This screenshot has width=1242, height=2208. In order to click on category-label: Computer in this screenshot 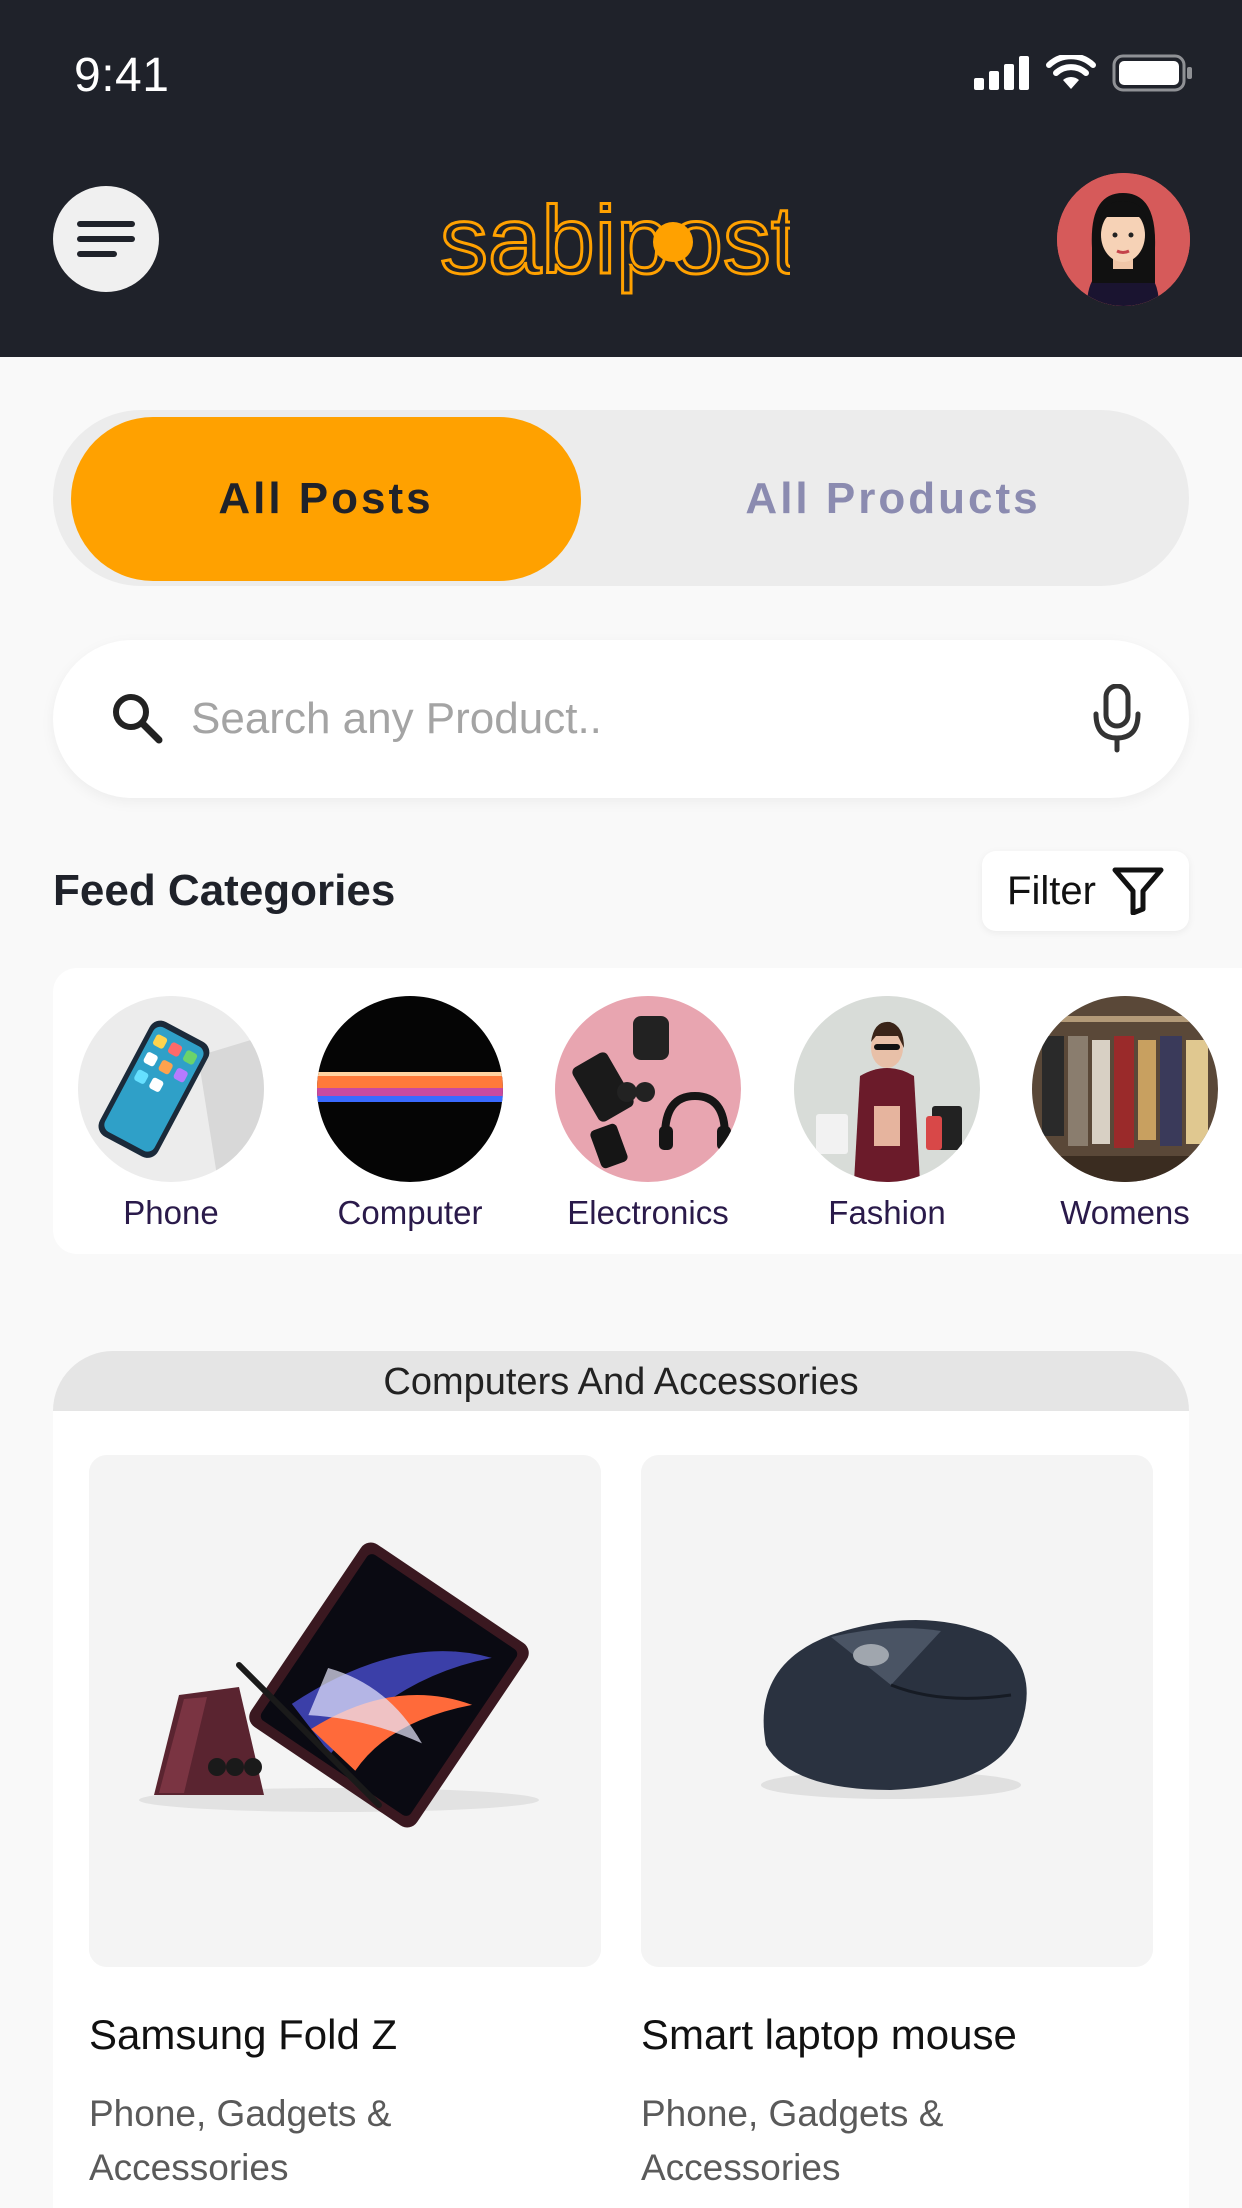, I will do `click(410, 1212)`.